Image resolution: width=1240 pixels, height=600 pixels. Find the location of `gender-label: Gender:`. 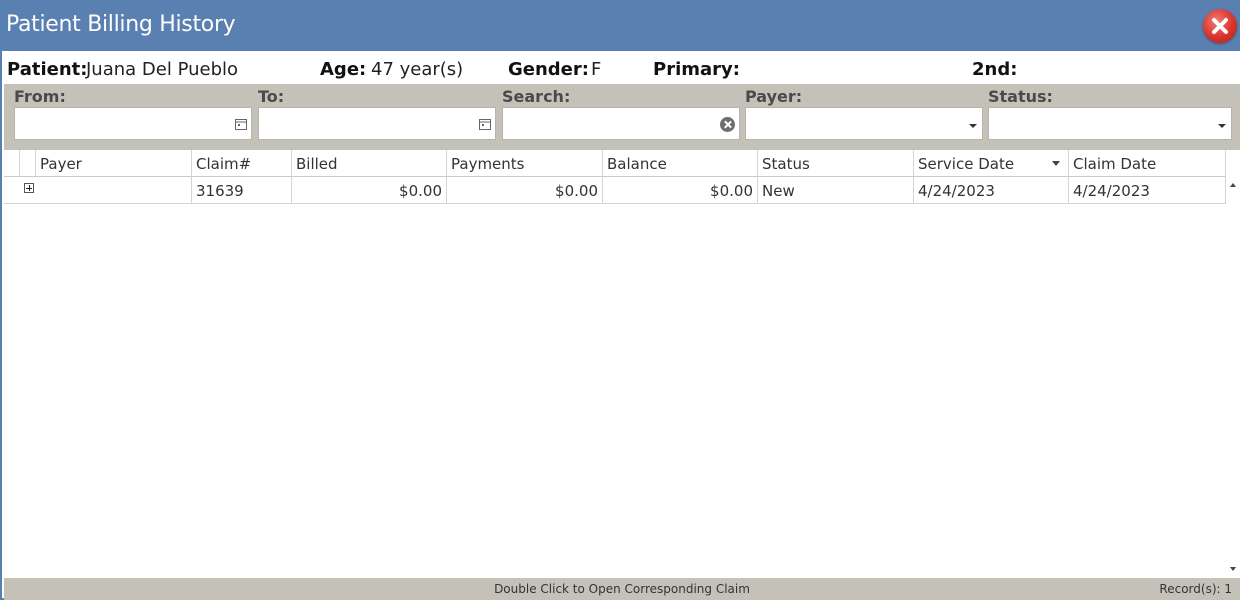

gender-label: Gender: is located at coordinates (548, 69).